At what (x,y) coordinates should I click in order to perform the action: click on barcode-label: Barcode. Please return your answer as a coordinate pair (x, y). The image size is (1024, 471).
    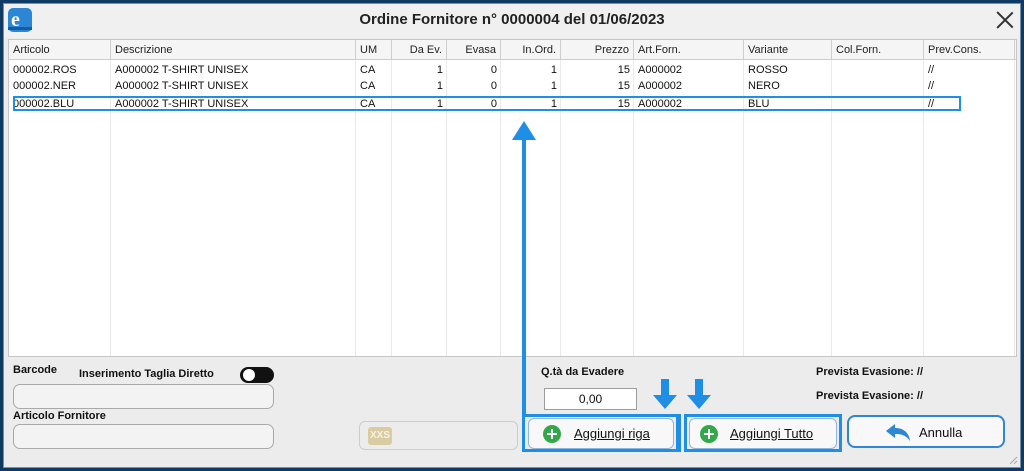
    Looking at the image, I should click on (35, 370).